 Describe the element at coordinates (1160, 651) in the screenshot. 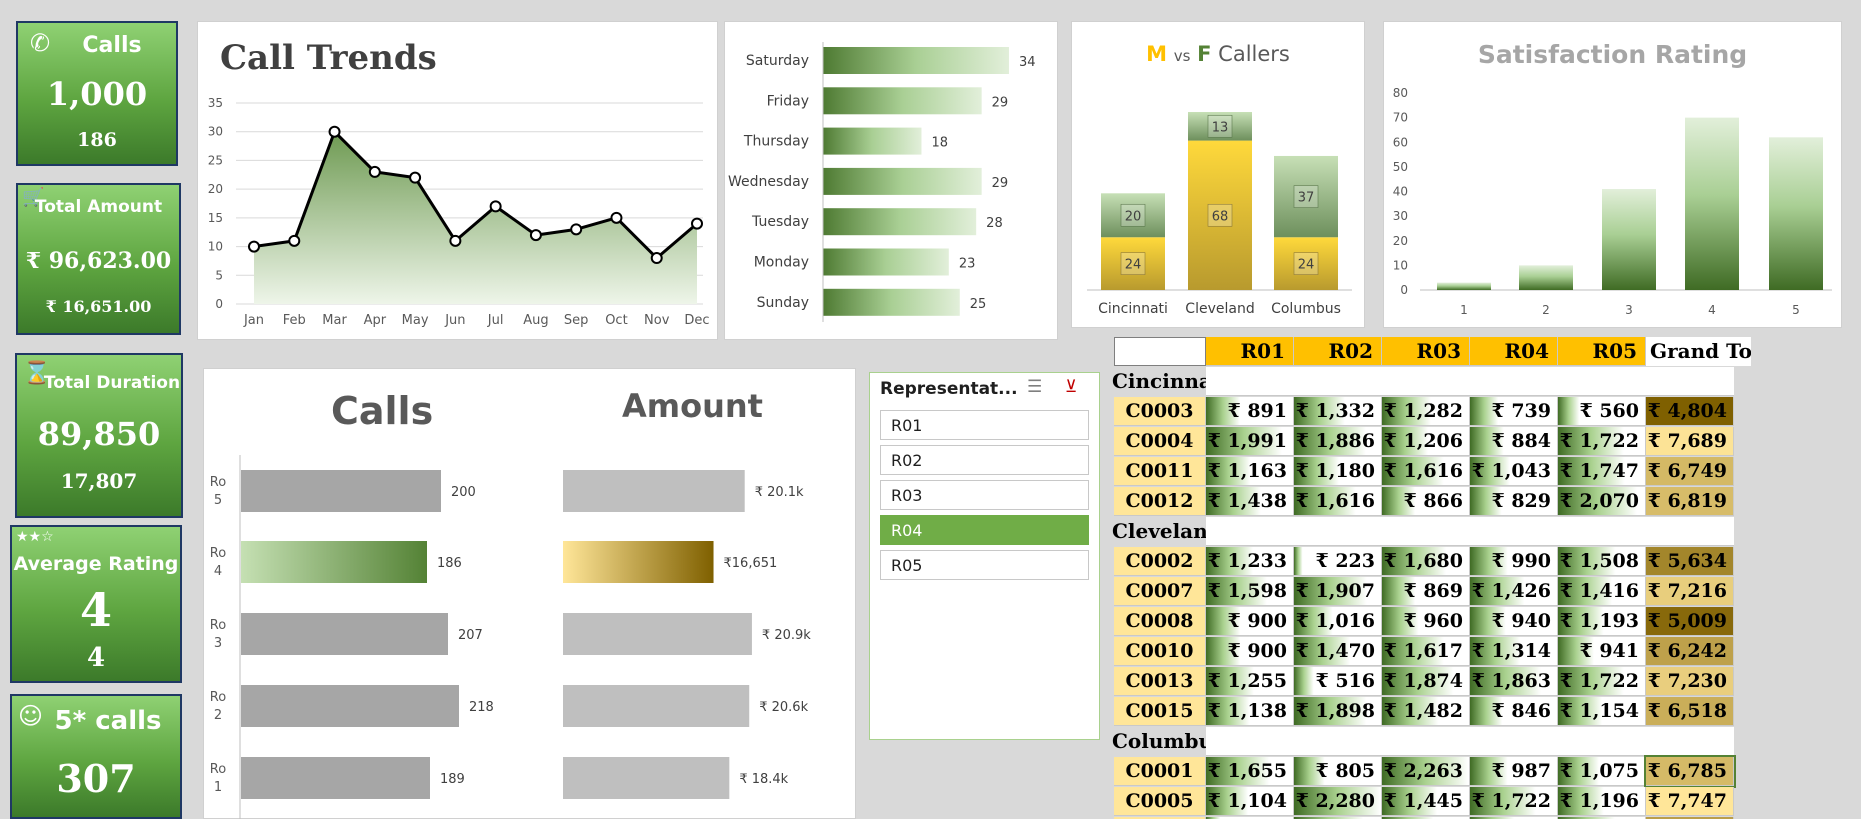

I see `pivot-row-label: C0010` at that location.